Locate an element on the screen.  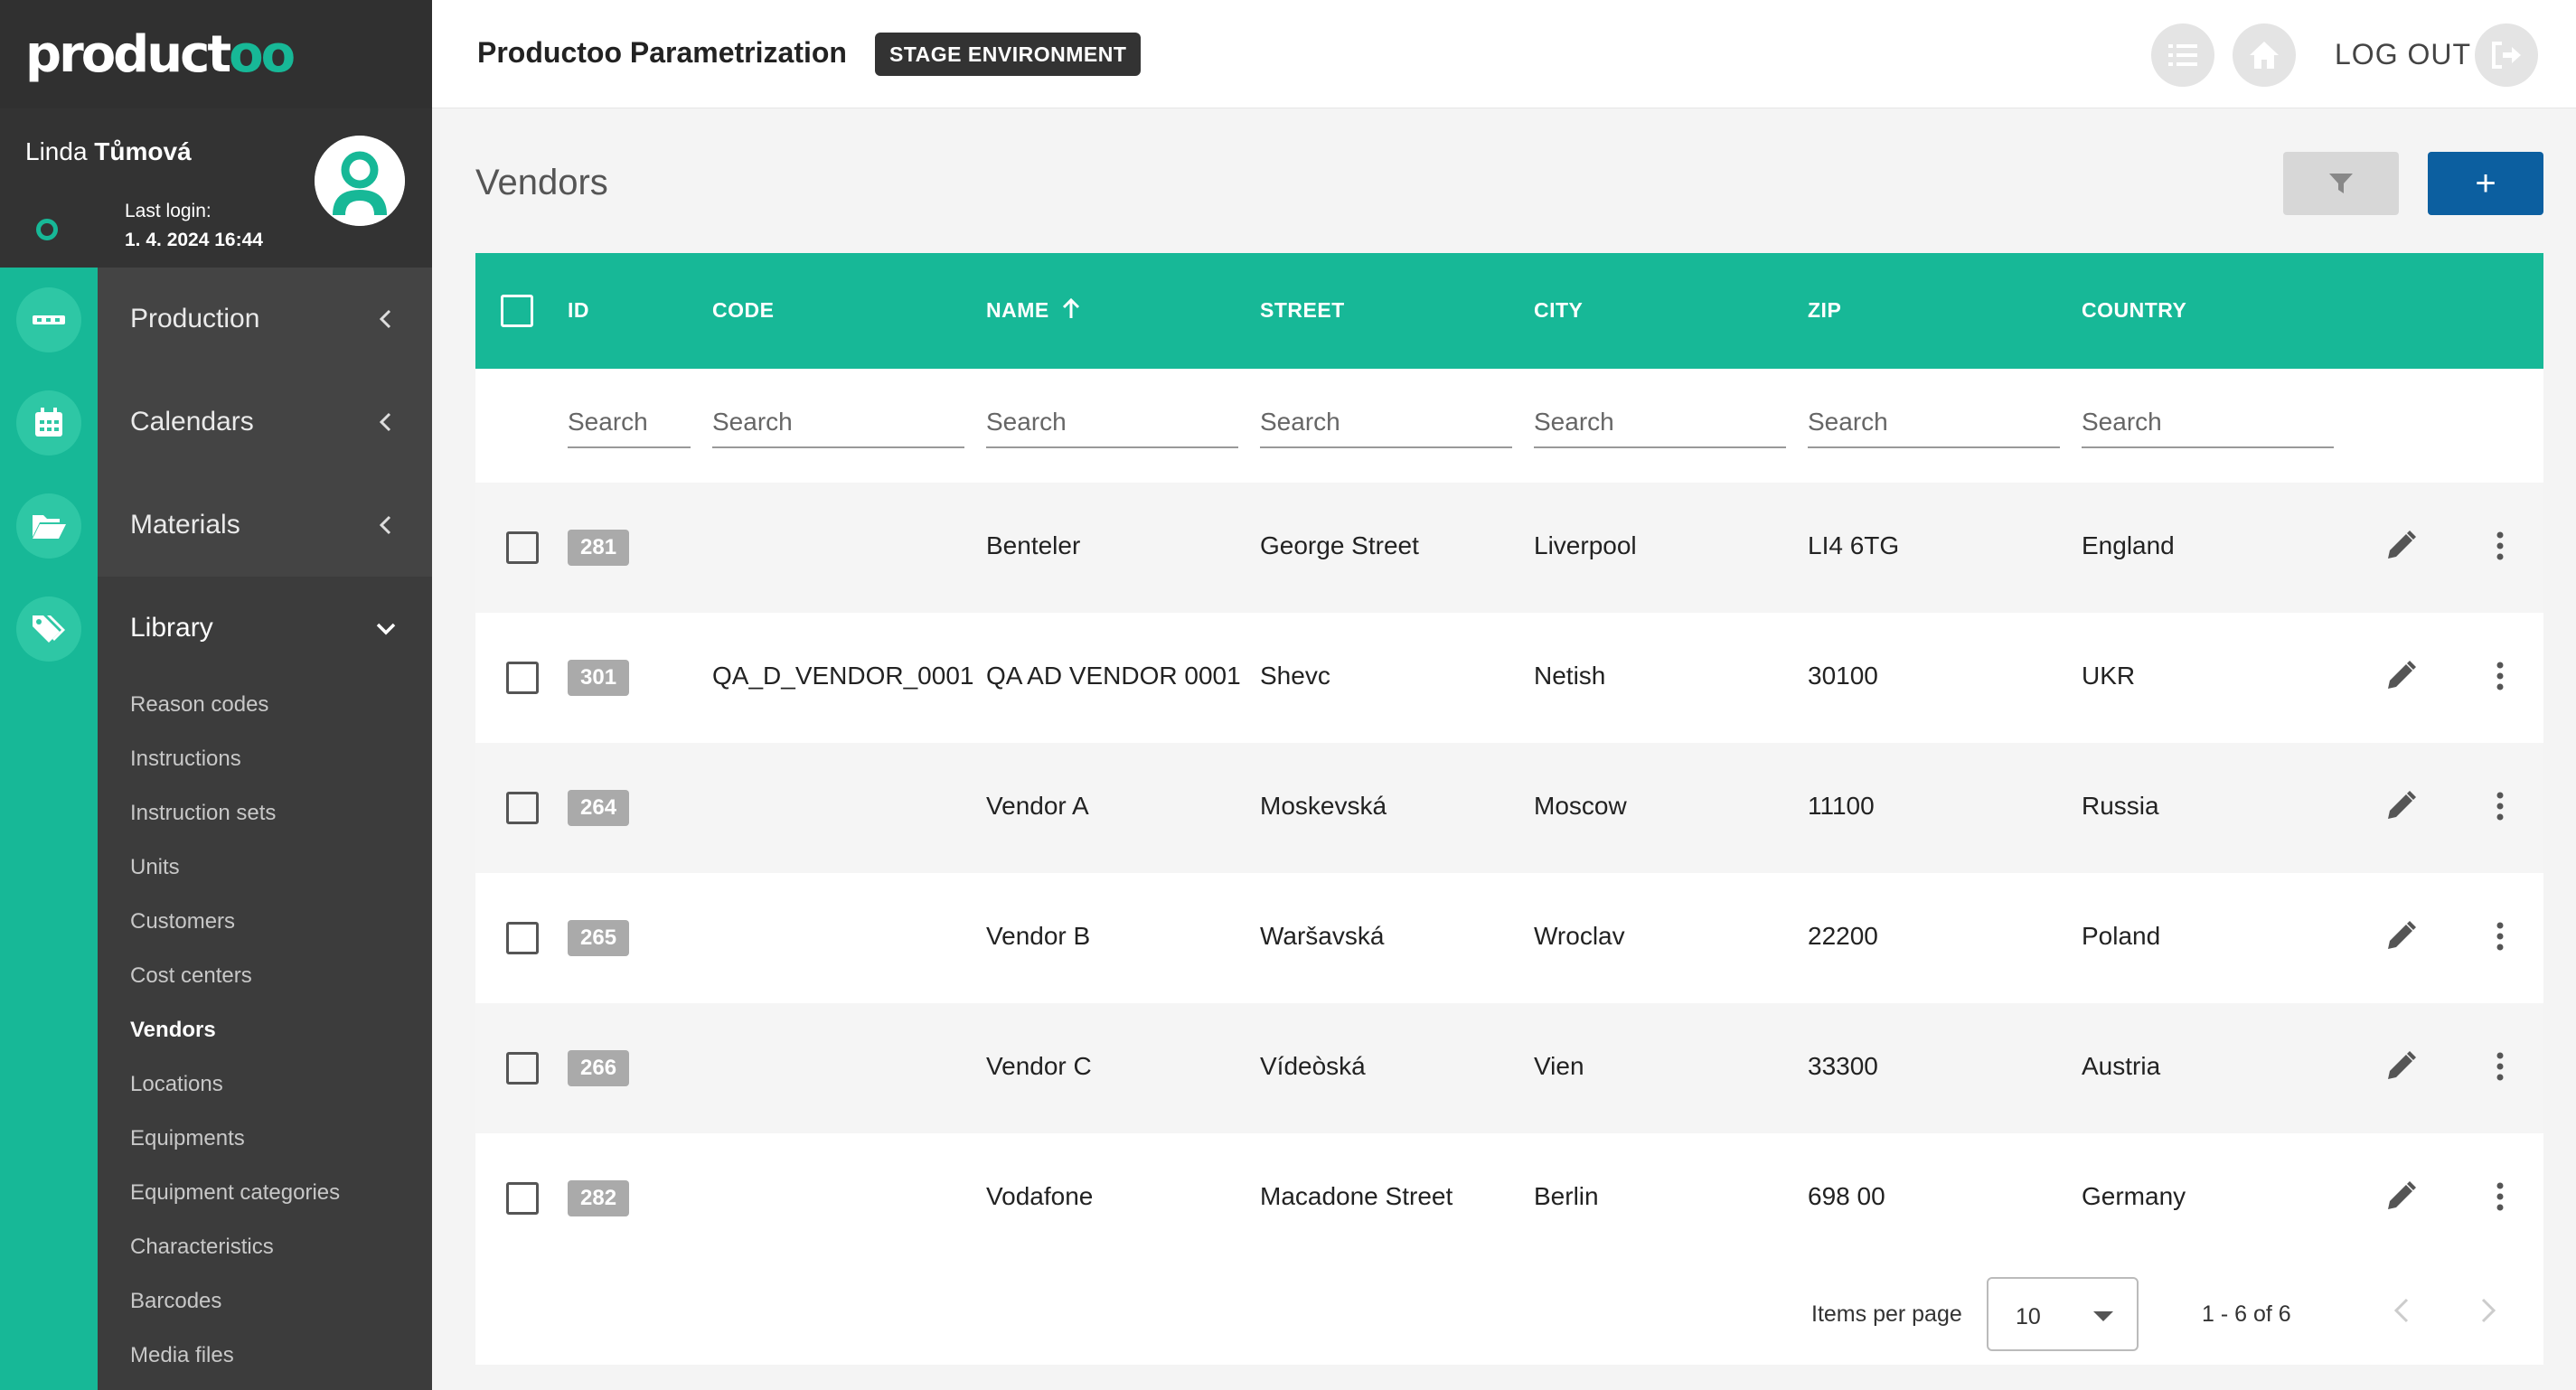
items-per-page-label: Items per page is located at coordinates (1886, 1314).